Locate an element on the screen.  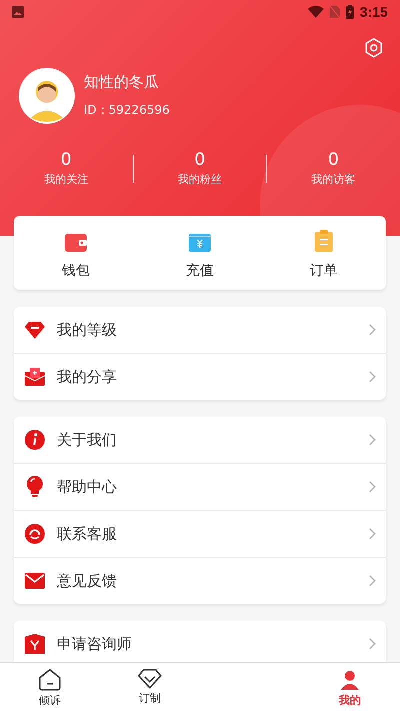
quick-action: 订单 is located at coordinates (324, 253).